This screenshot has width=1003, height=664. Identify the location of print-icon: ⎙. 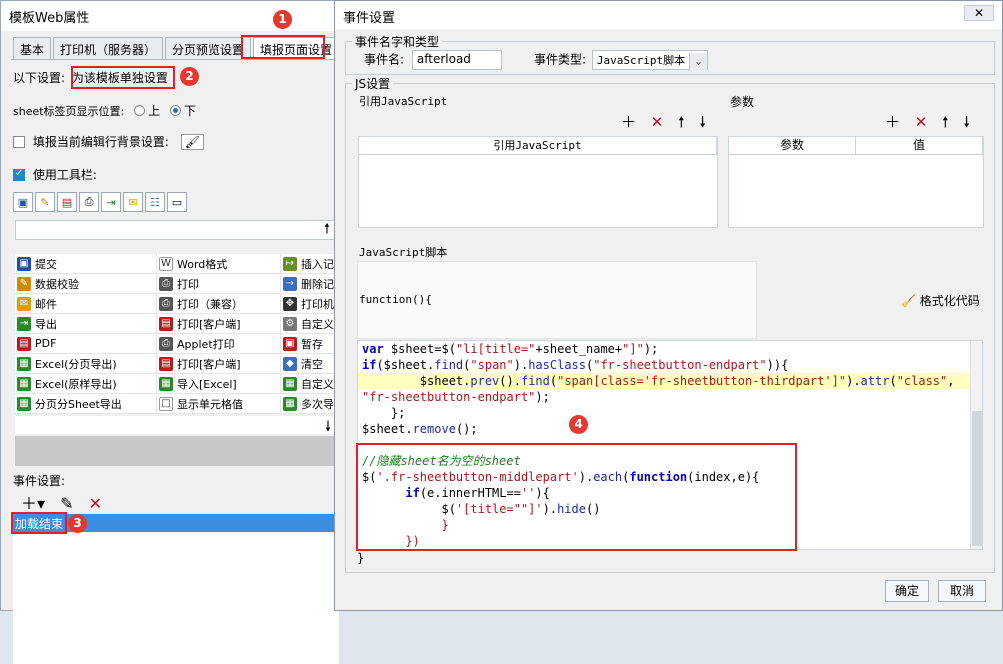
(89, 202).